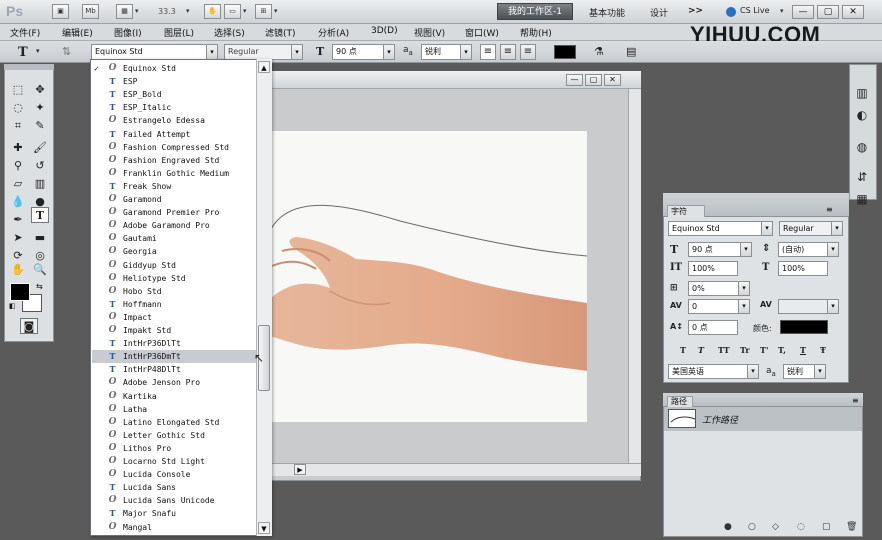 This screenshot has height=540, width=882. I want to click on font-list-item: T ESP, so click(175, 81).